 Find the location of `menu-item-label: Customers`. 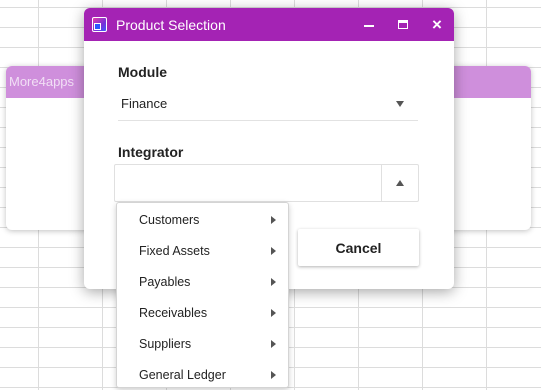

menu-item-label: Customers is located at coordinates (169, 219).